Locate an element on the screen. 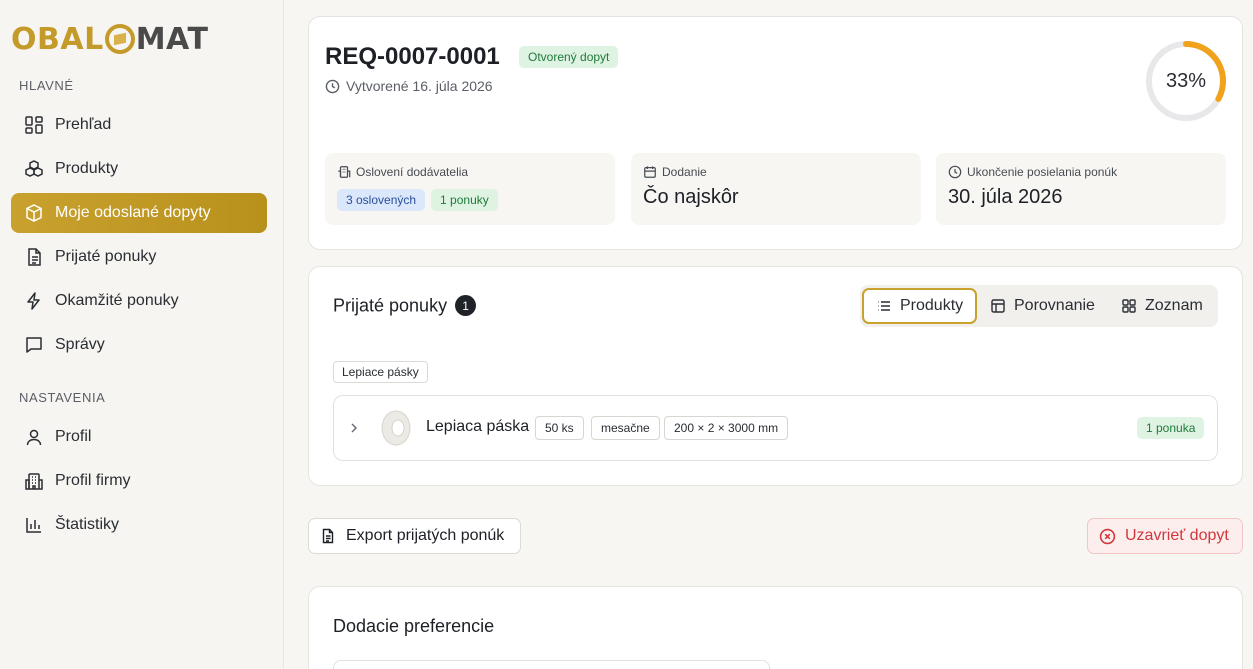  logo-text-right: MAT is located at coordinates (172, 39).